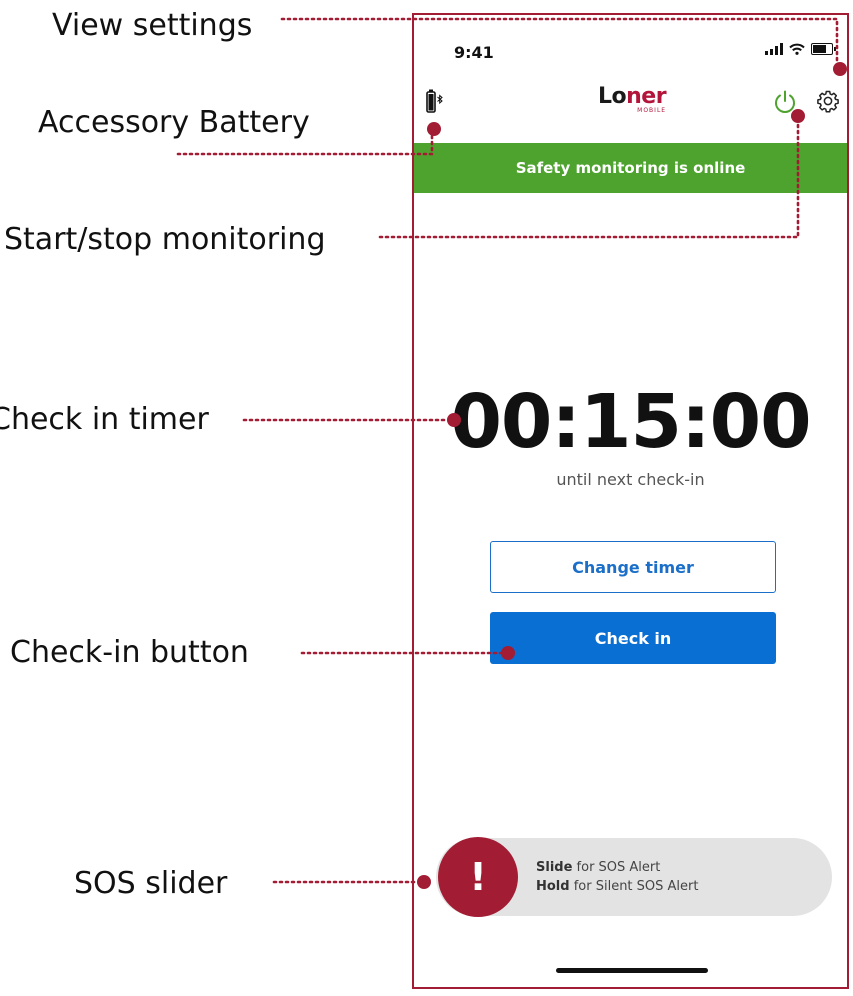  What do you see at coordinates (632, 970) in the screenshot?
I see `home-indicator` at bounding box center [632, 970].